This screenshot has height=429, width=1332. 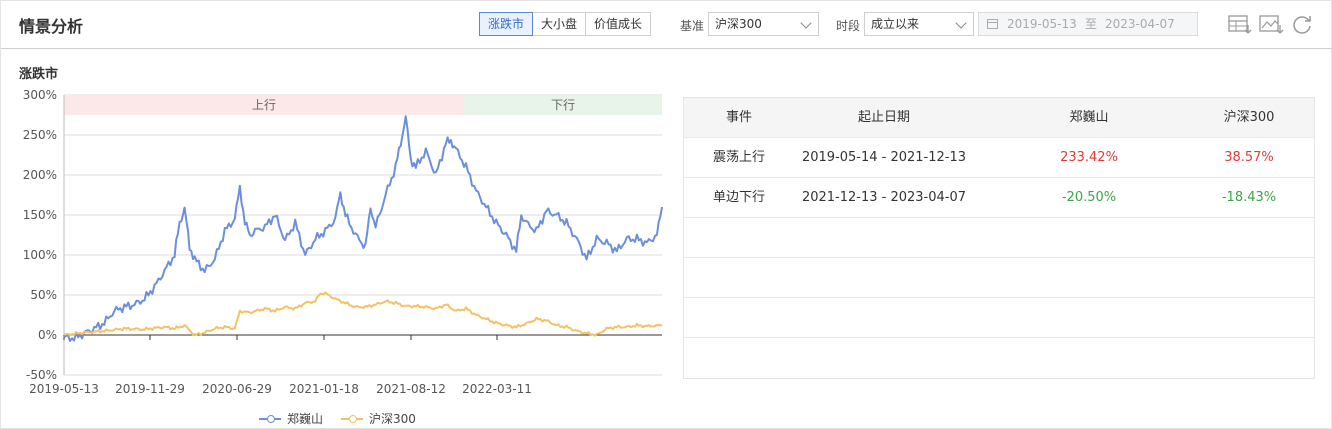 I want to click on series-line-benchmark, so click(x=363, y=314).